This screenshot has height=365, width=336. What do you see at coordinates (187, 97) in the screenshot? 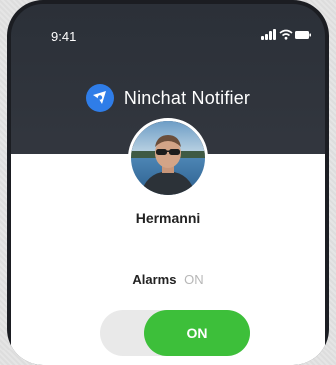
I see `app-title: Ninchat Notifier` at bounding box center [187, 97].